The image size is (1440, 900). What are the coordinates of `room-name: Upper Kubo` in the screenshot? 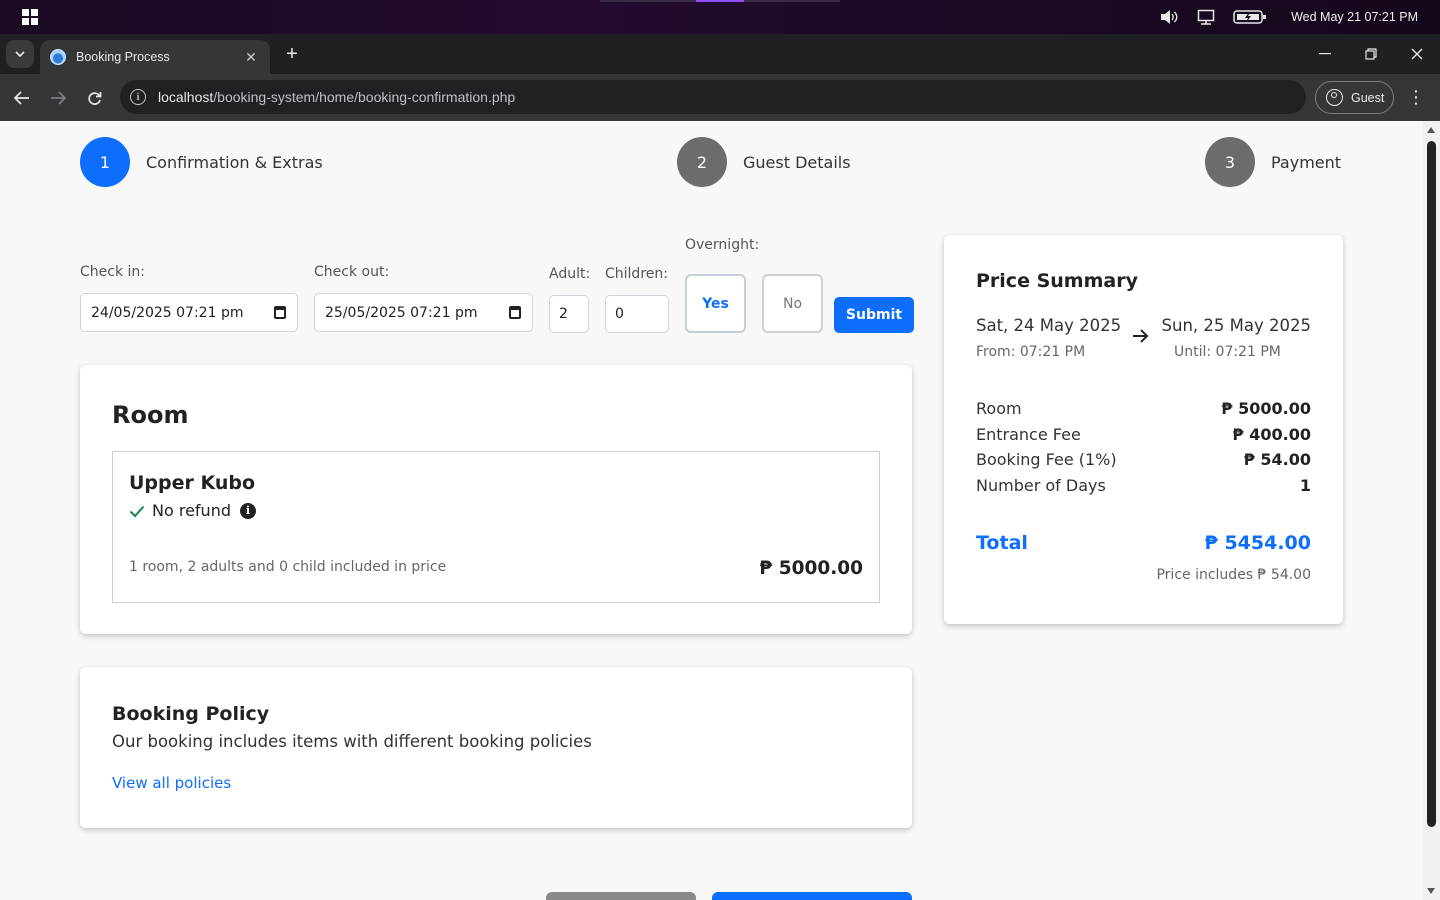 It's located at (192, 483).